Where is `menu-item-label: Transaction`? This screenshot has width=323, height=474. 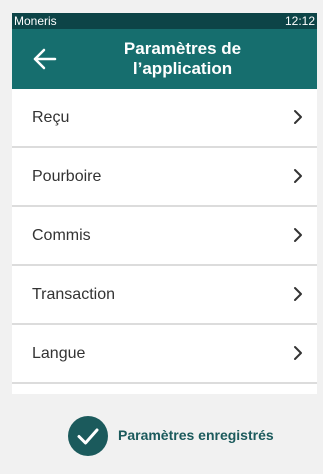 menu-item-label: Transaction is located at coordinates (73, 294).